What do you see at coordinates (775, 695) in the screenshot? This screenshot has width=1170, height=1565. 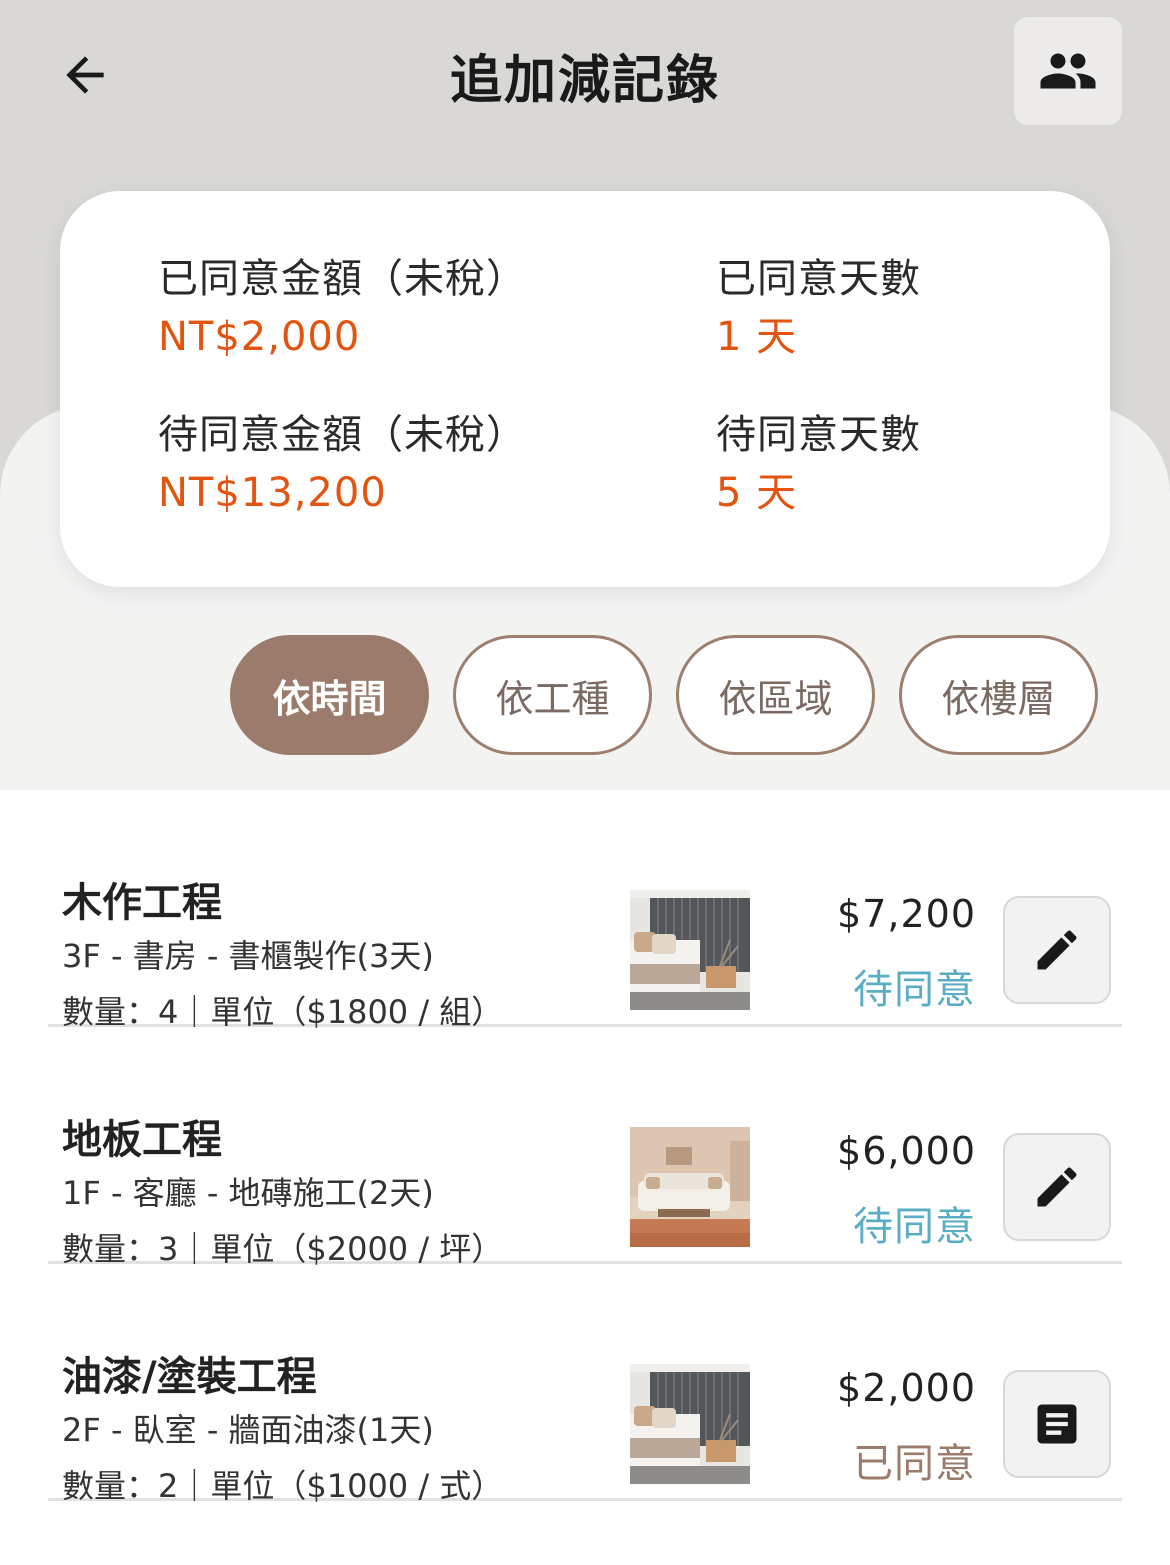 I see `filter-by-area: 依區域` at bounding box center [775, 695].